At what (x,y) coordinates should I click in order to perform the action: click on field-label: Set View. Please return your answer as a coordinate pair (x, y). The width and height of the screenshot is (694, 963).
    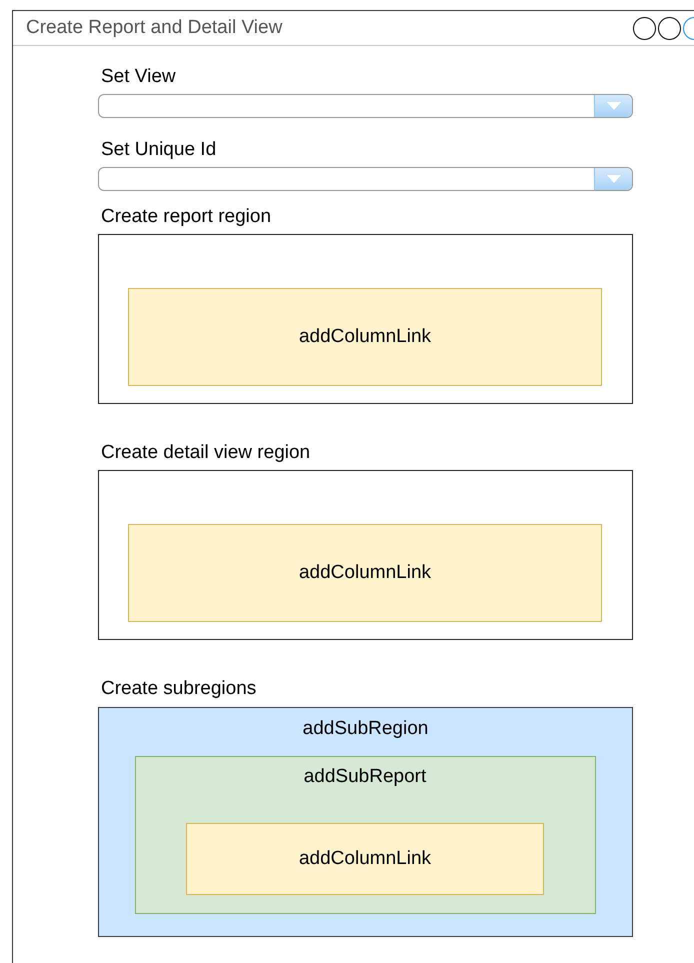
    Looking at the image, I should click on (138, 77).